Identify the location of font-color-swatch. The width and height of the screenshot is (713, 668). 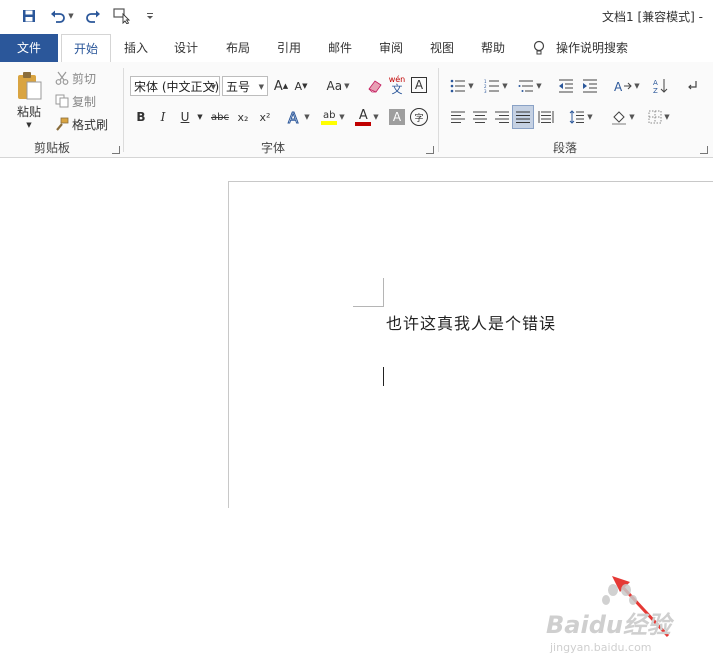
(363, 123).